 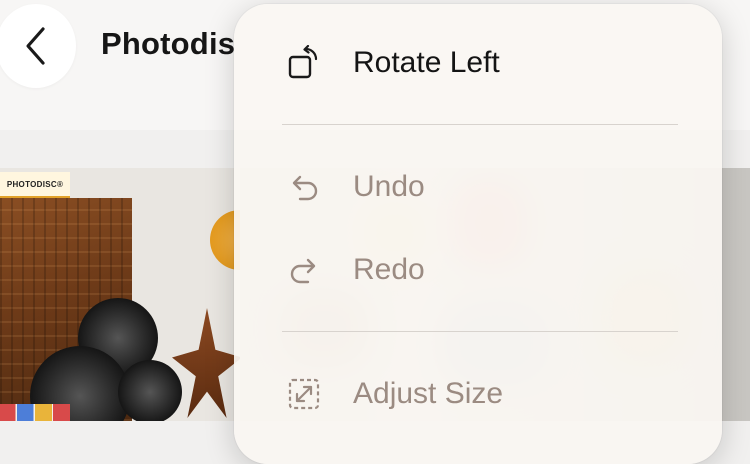 What do you see at coordinates (428, 393) in the screenshot?
I see `menu-item-label: Adjust Size` at bounding box center [428, 393].